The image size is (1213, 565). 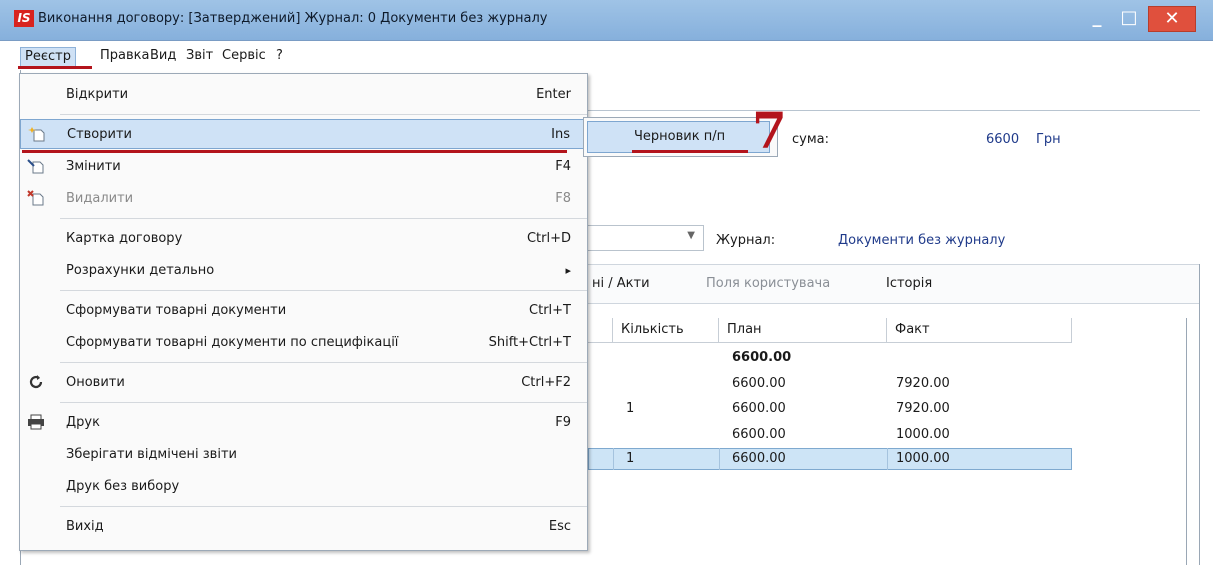 I want to click on sum-value: 6600, so click(x=1003, y=139).